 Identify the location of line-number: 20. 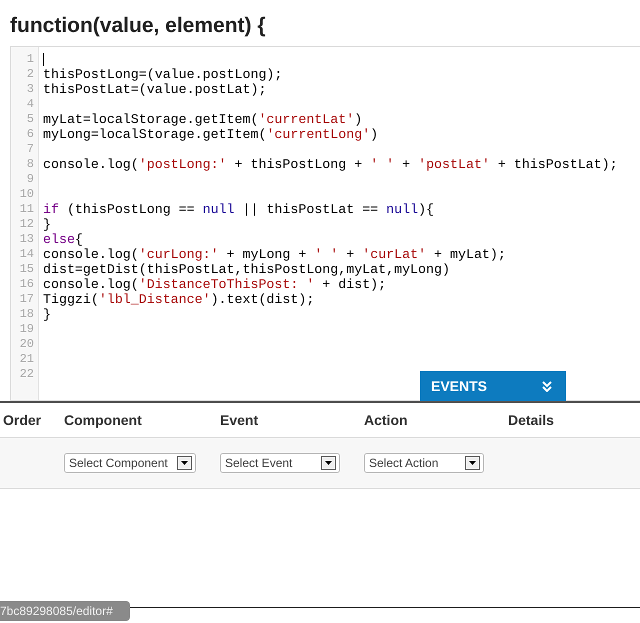
(26, 344).